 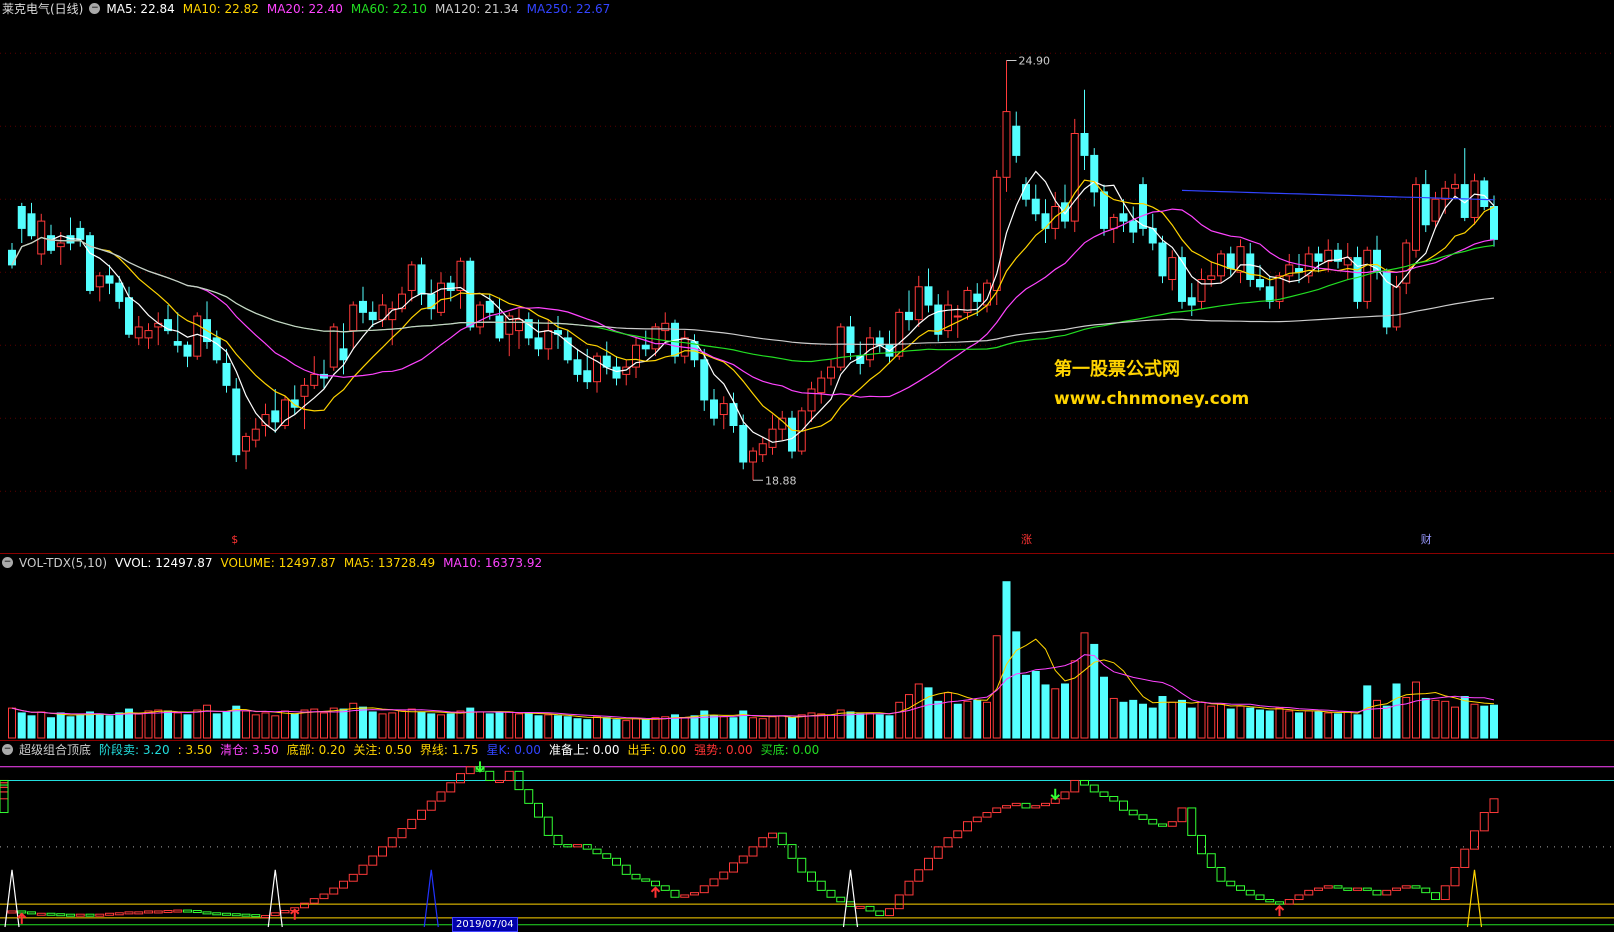 What do you see at coordinates (1055, 794) in the screenshot?
I see `sell-arrow-icon` at bounding box center [1055, 794].